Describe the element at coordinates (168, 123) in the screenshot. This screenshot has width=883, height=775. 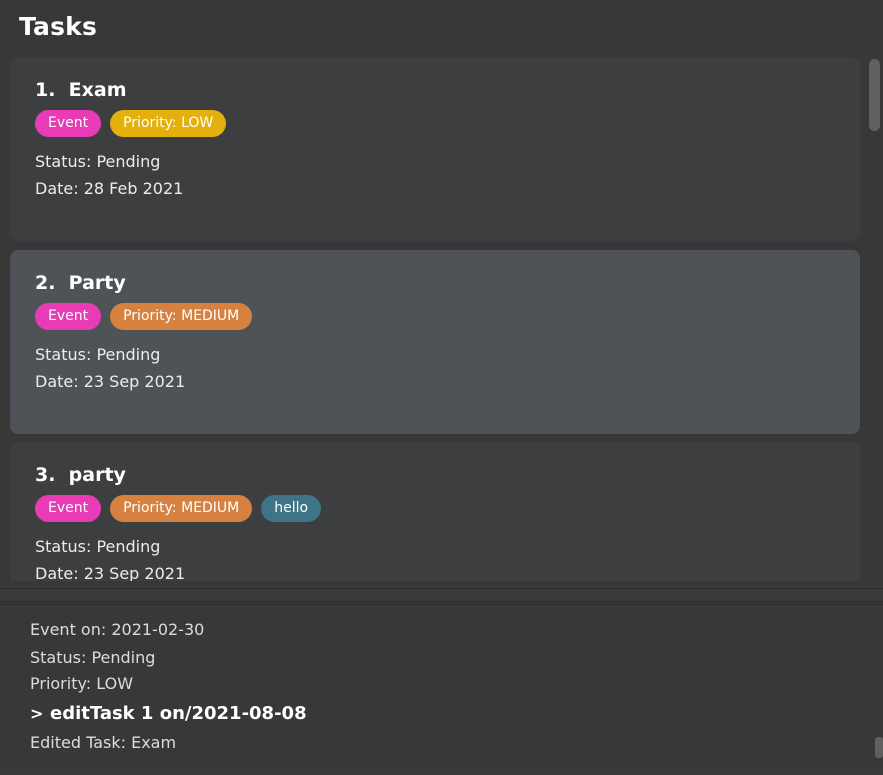
I see `tag-priority: Priority: LOW` at that location.